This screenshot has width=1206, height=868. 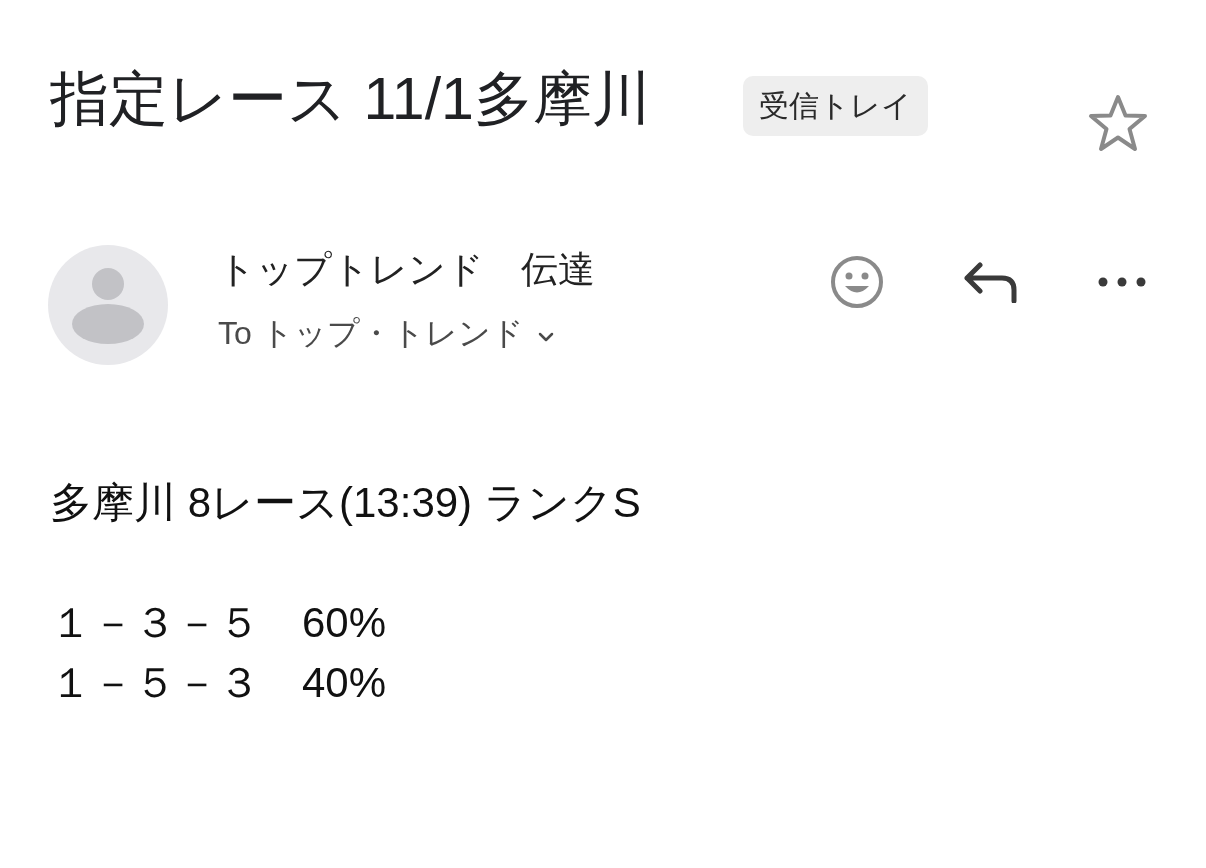 I want to click on more-icon, so click(x=1122, y=282).